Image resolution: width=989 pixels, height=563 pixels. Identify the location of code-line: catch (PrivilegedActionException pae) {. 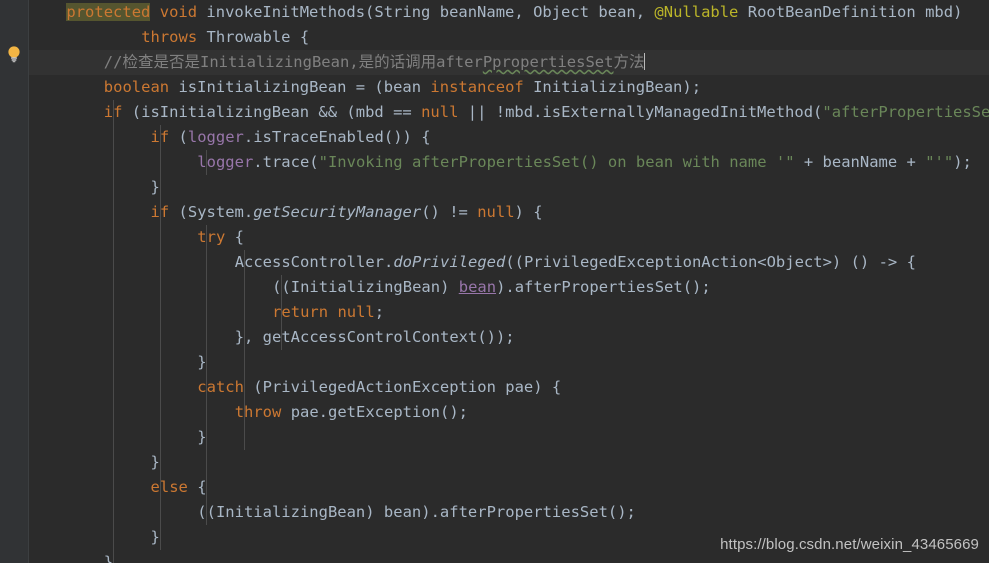
(494, 387).